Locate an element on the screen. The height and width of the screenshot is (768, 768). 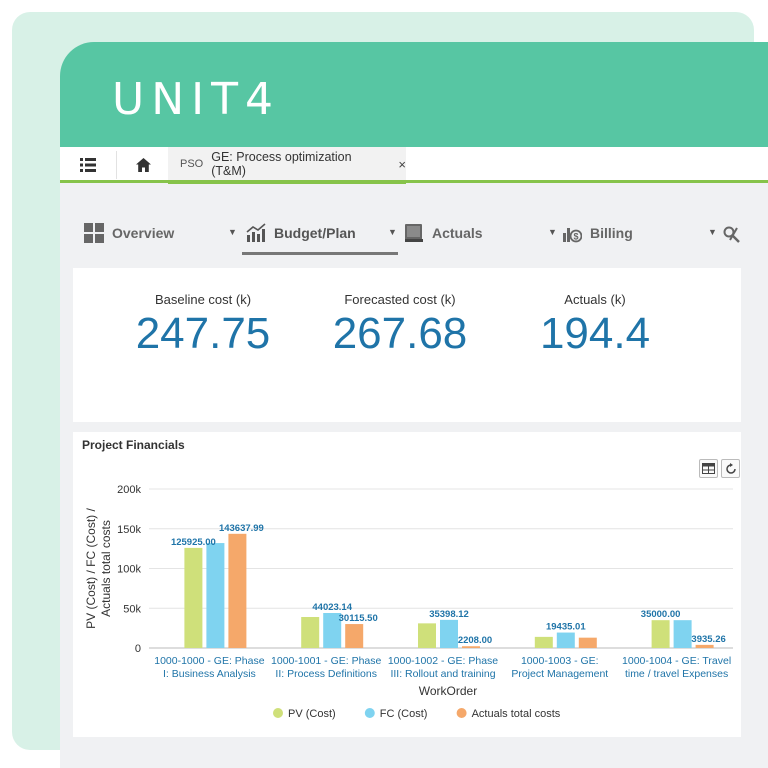
nav-actuals: Actuals is located at coordinates (443, 233).